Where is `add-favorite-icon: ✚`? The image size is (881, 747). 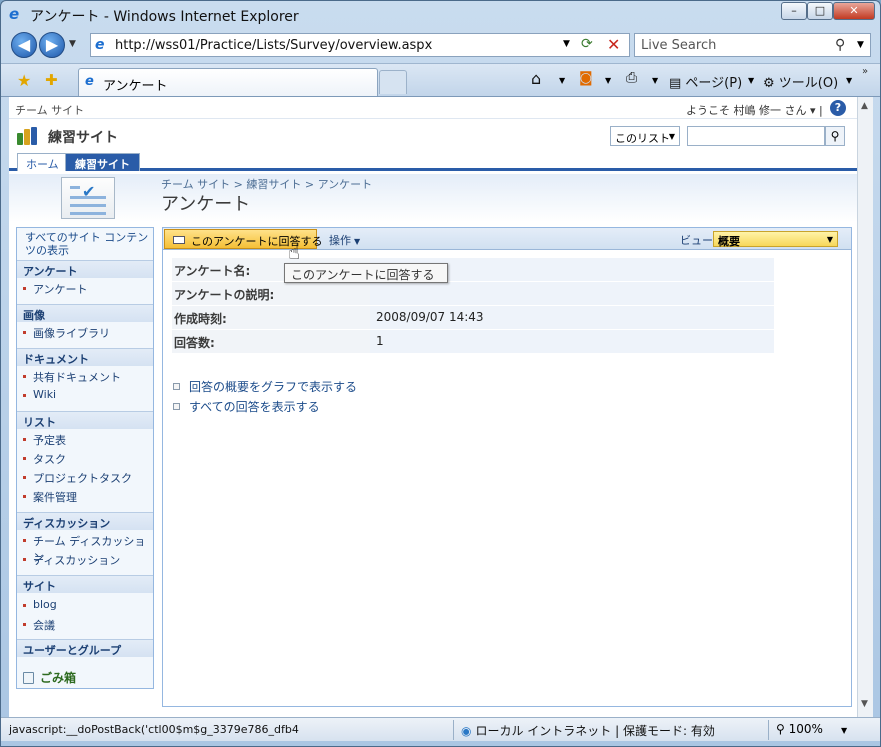 add-favorite-icon: ✚ is located at coordinates (51, 80).